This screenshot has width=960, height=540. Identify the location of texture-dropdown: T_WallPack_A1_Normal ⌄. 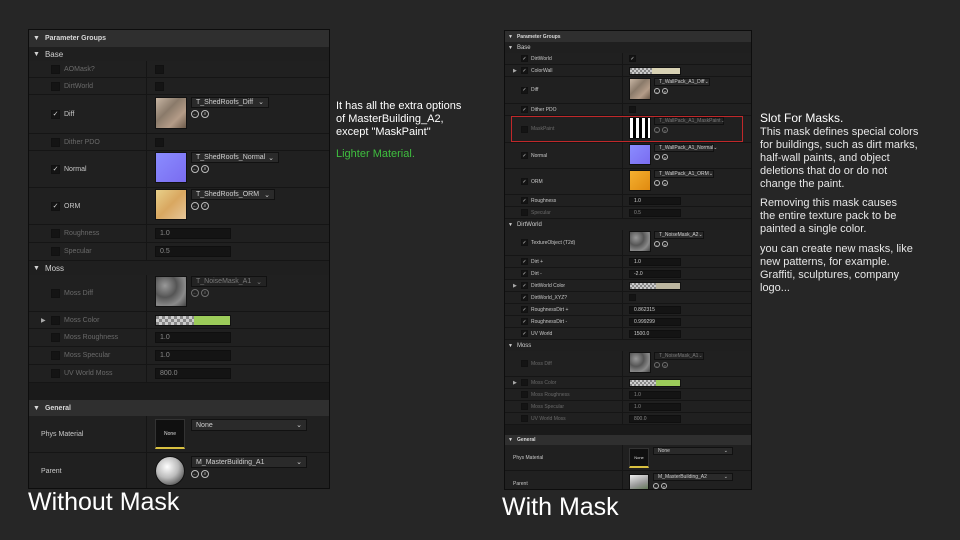
(685, 148).